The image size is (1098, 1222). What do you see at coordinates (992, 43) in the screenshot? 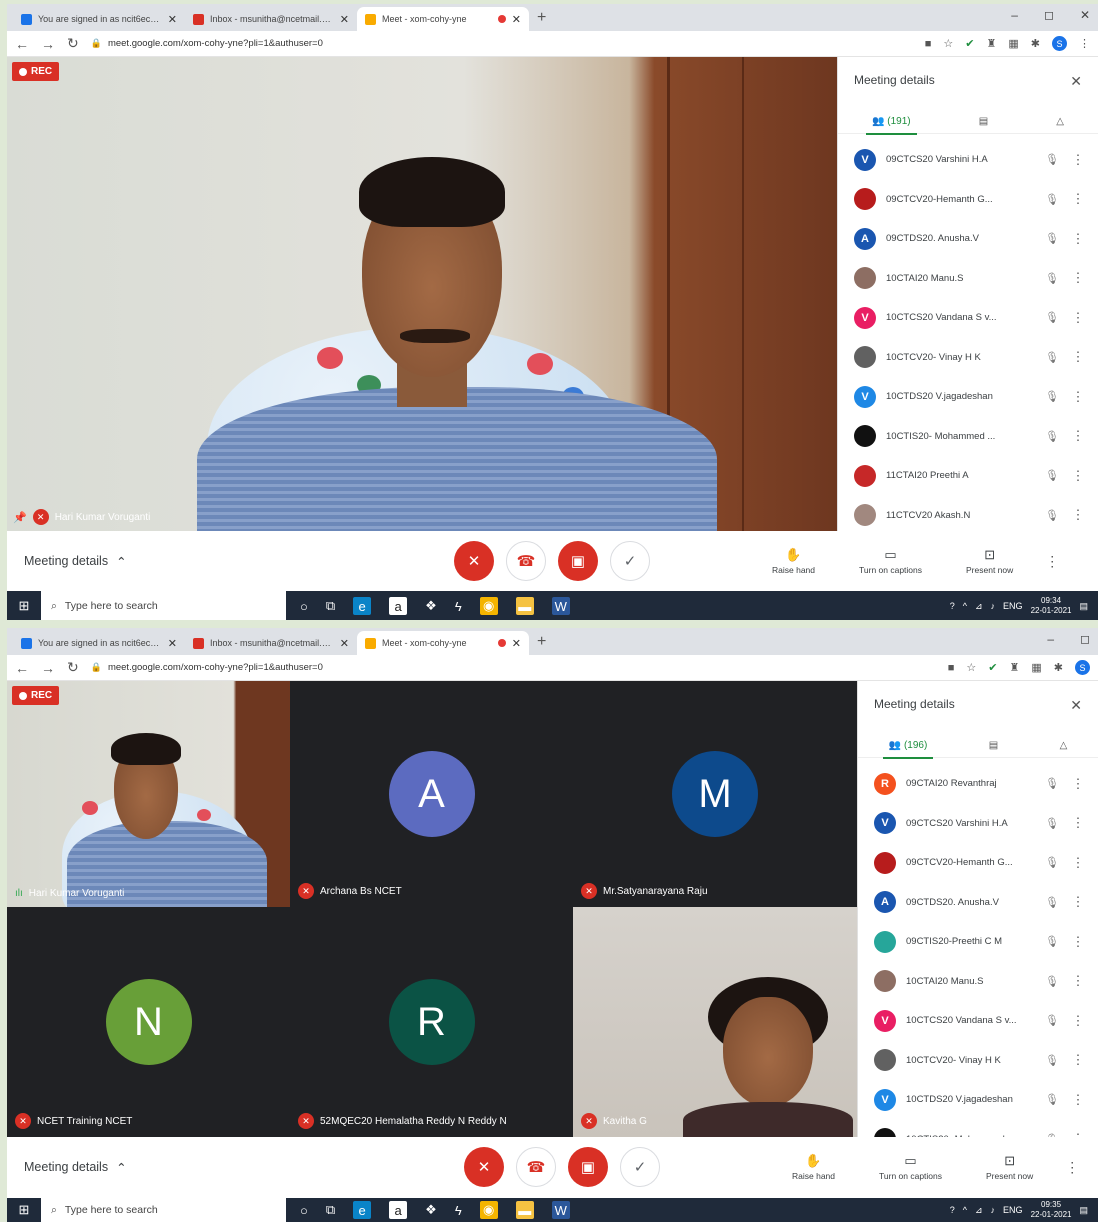
I see `extension-icon: ♜` at bounding box center [992, 43].